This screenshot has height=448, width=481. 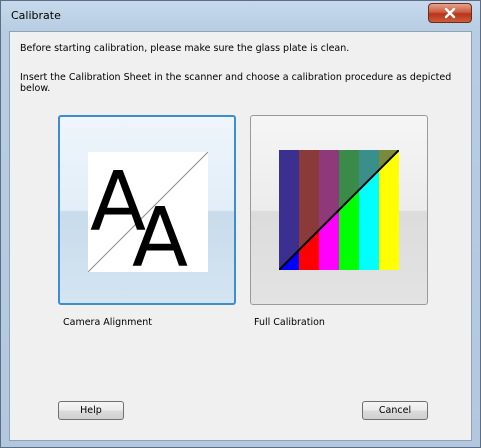 I want to click on close-button, so click(x=450, y=13).